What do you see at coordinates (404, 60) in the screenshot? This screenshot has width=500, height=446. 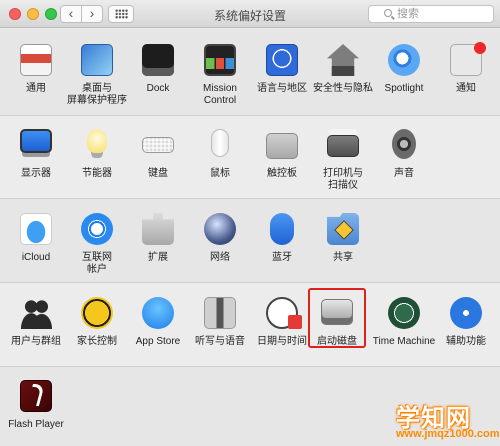 I see `spotlight-icon` at bounding box center [404, 60].